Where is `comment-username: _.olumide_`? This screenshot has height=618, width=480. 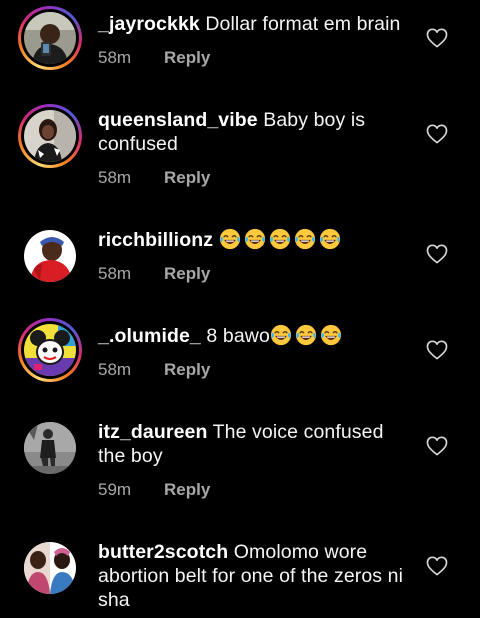
comment-username: _.olumide_ is located at coordinates (149, 336).